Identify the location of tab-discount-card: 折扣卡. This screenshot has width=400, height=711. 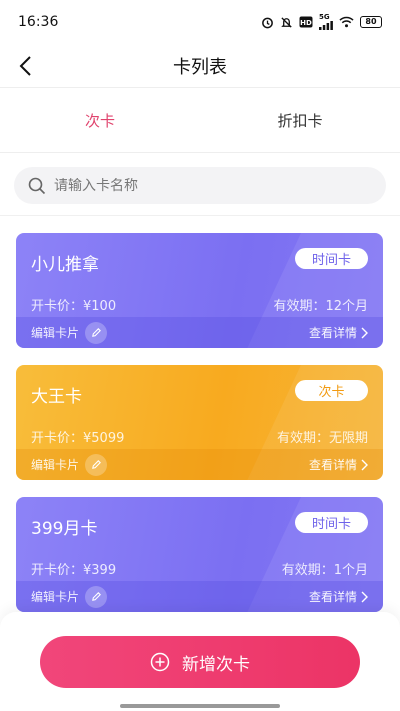
(300, 120).